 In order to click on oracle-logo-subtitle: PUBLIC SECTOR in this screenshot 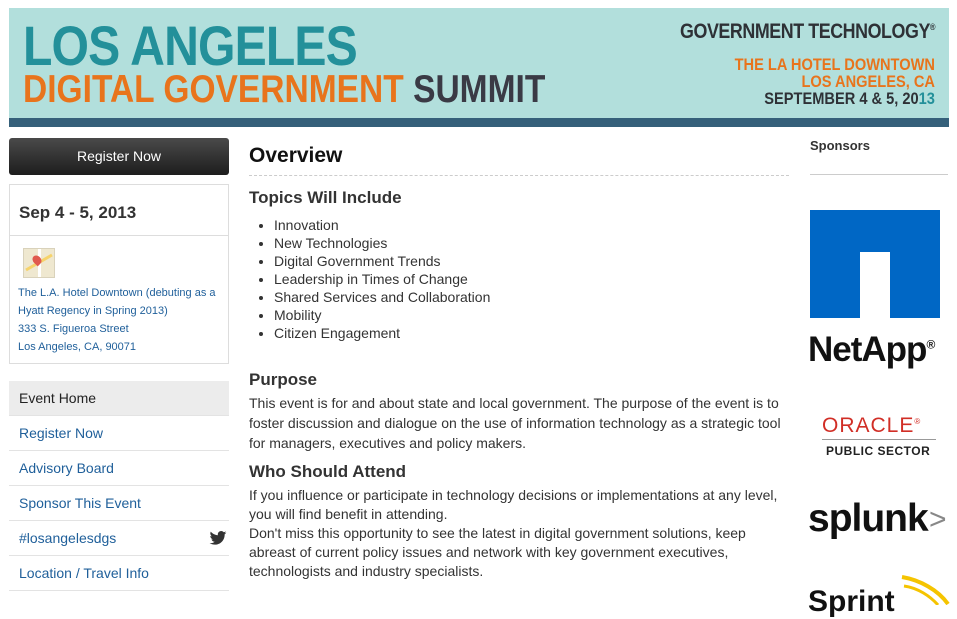, I will do `click(878, 451)`.